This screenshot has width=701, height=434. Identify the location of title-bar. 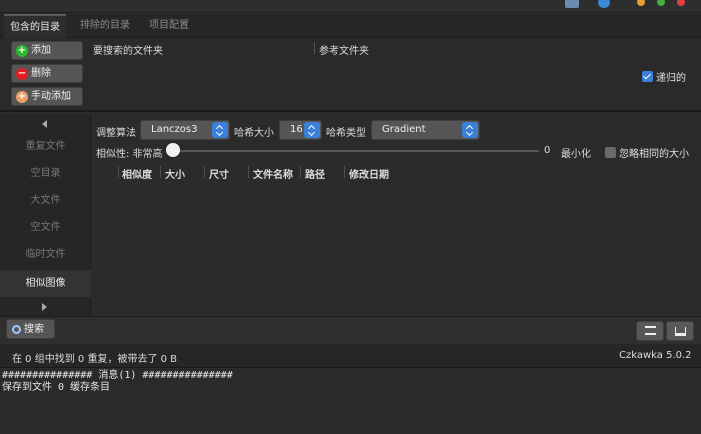
(350, 6).